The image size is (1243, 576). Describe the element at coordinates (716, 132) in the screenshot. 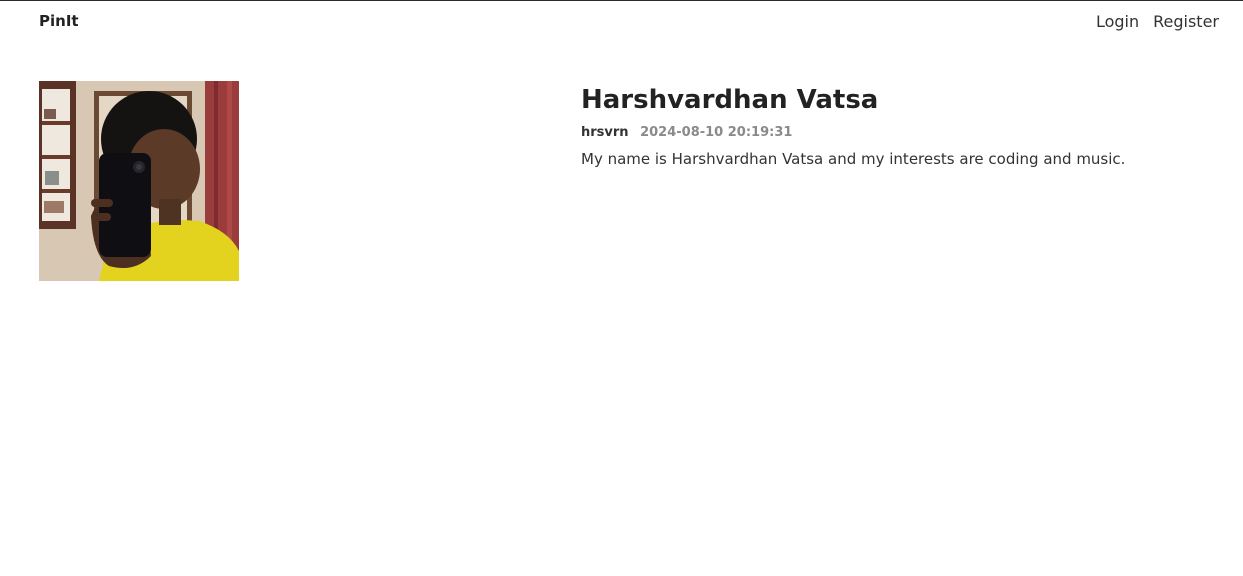

I see `timestamp: 2024-08-10 20:19:31` at that location.